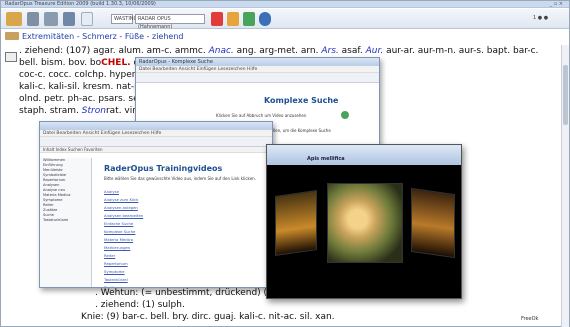 This screenshot has height=327, width=570. What do you see at coordinates (93, 111) in the screenshot?
I see `repertory-segment: Stron` at bounding box center [93, 111].